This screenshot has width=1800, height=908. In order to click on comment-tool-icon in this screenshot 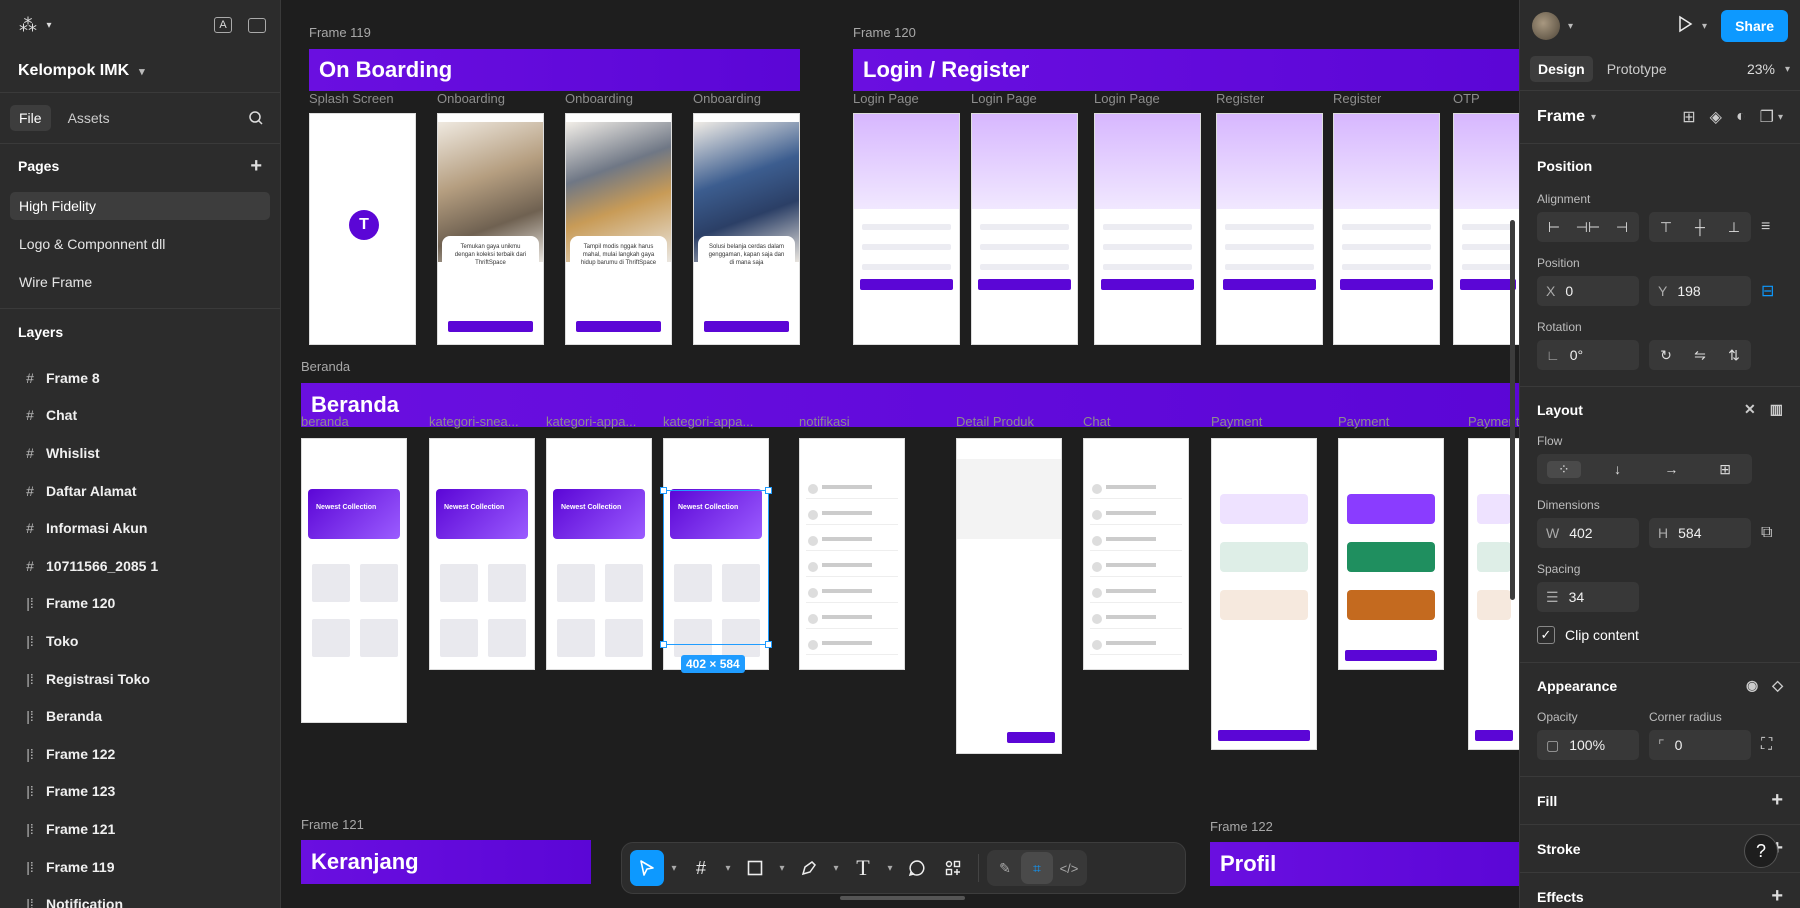, I will do `click(917, 868)`.